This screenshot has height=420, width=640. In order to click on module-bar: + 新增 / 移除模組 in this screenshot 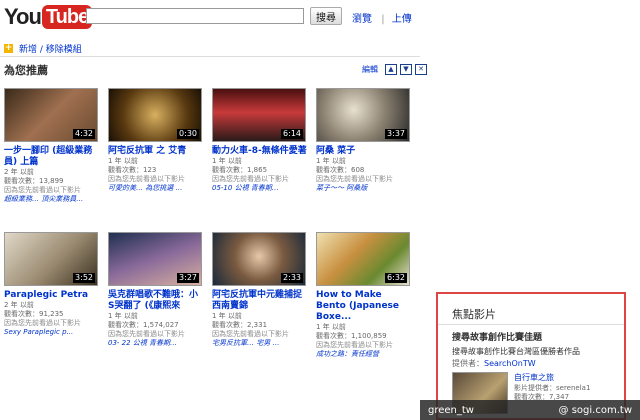, I will do `click(43, 48)`.